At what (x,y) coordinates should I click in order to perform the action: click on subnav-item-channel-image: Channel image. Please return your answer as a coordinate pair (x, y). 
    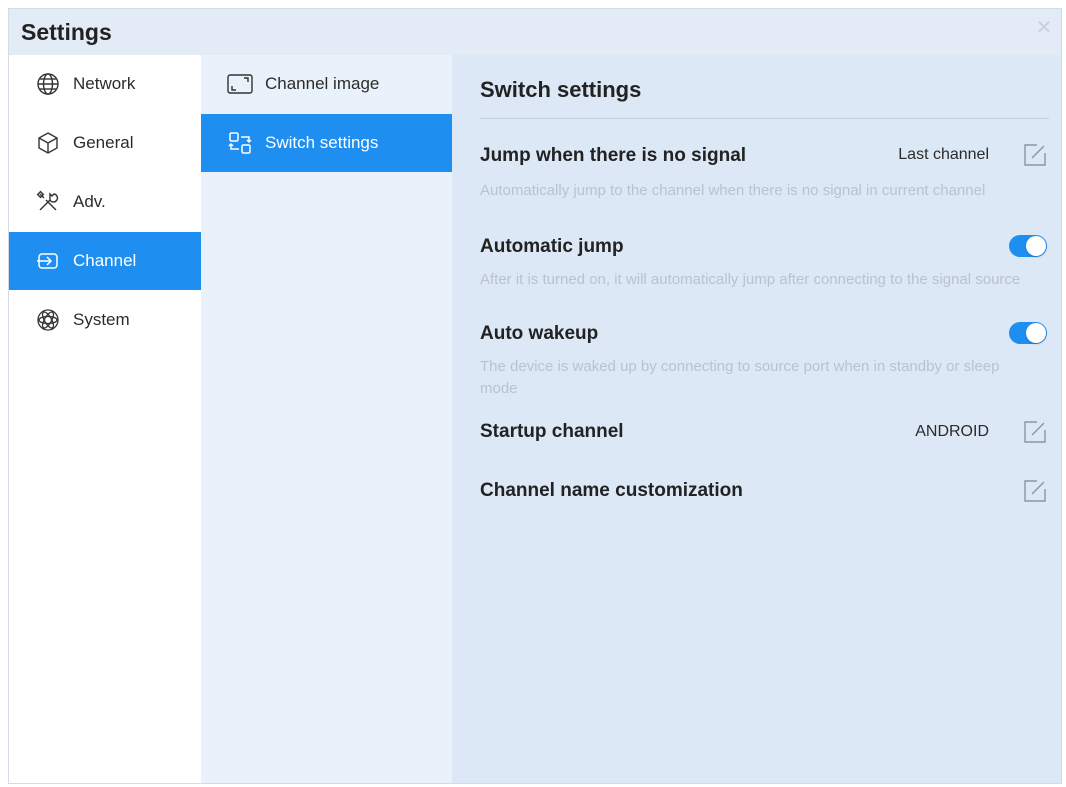
    Looking at the image, I should click on (326, 84).